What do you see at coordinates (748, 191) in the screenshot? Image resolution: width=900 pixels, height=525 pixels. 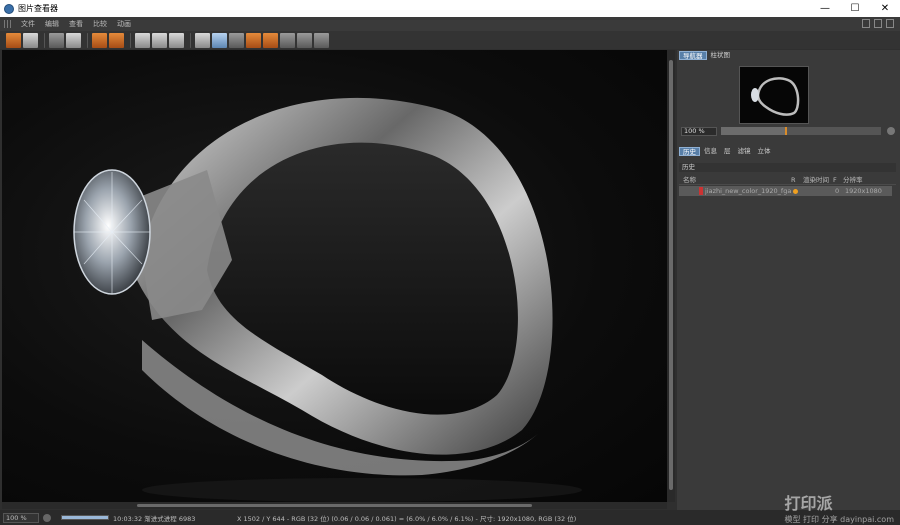 I see `history-name: jiazhi_new_color_1920_fga` at bounding box center [748, 191].